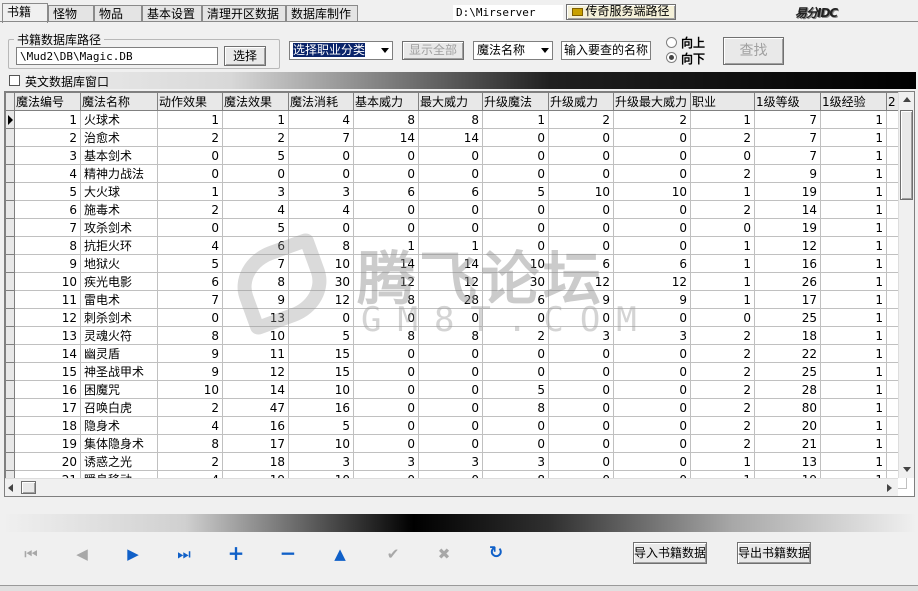  I want to click on table-cell: 16, so click(255, 425).